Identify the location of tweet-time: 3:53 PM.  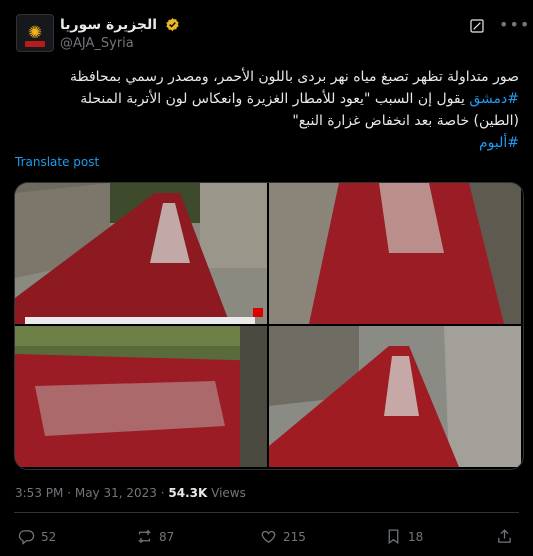
(39, 493).